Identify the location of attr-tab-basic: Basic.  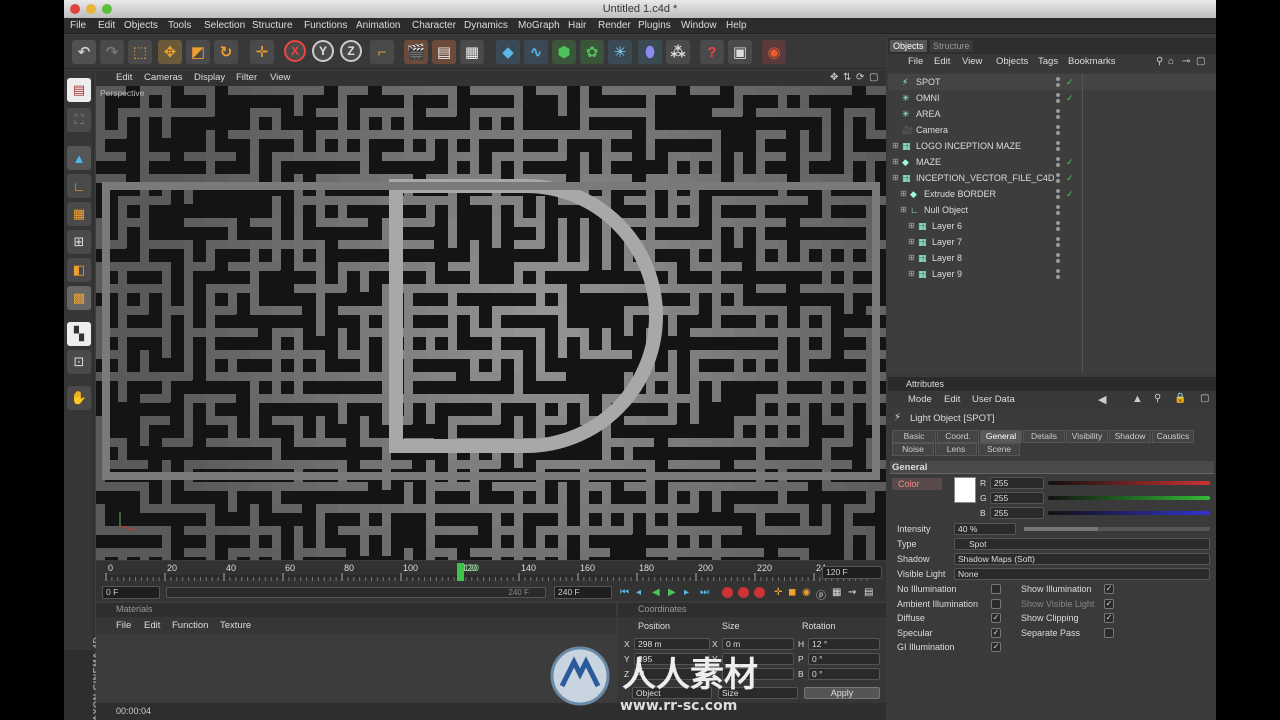
(914, 436).